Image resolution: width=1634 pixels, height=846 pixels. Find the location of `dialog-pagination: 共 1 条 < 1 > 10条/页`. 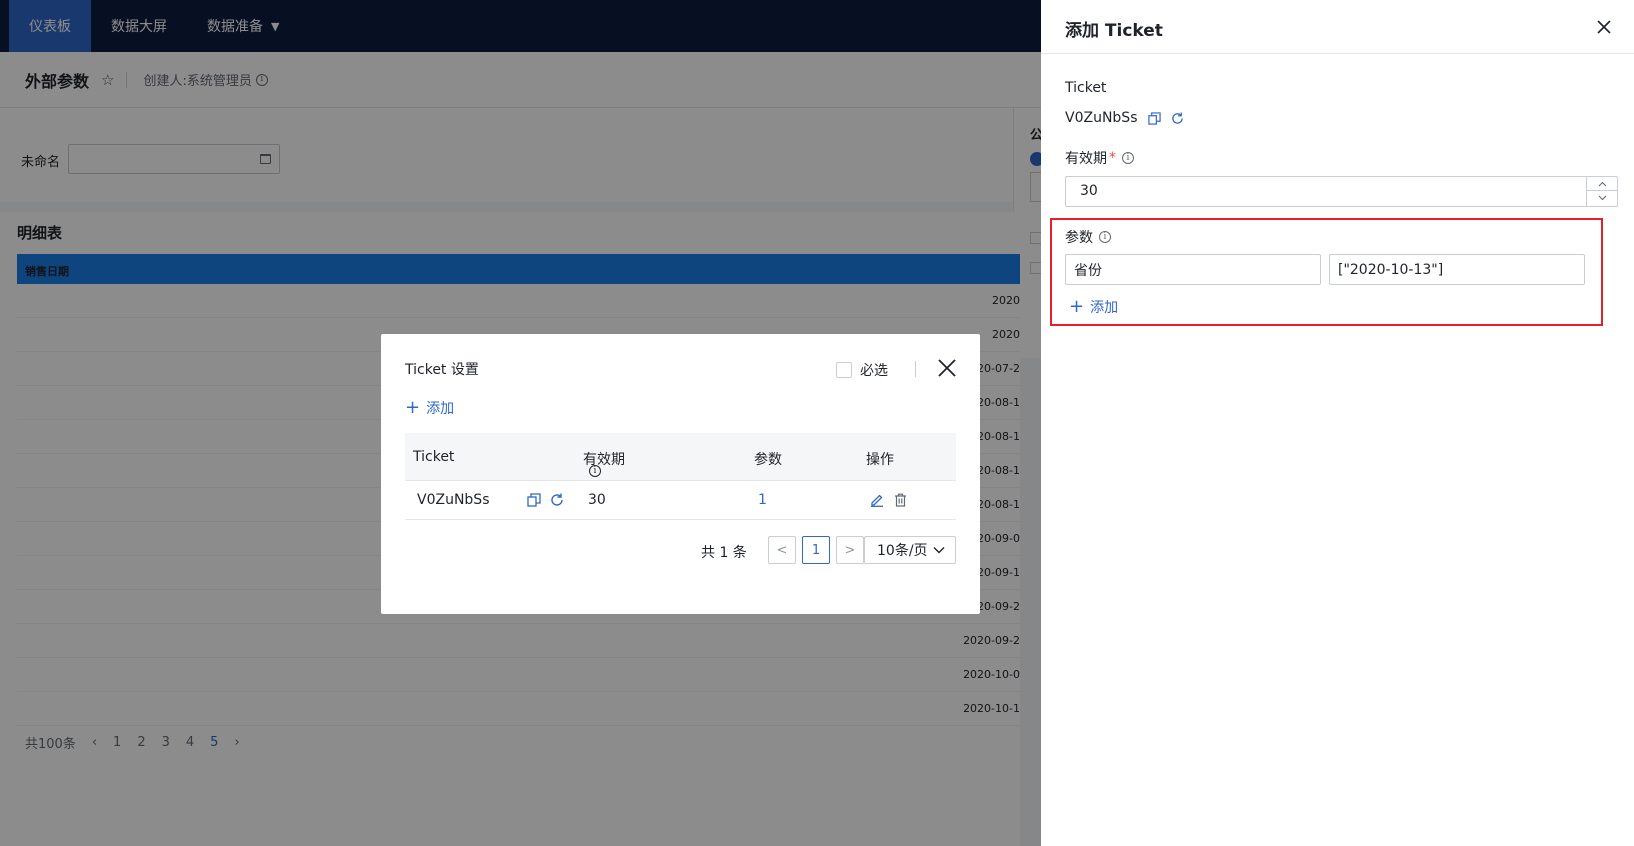

dialog-pagination: 共 1 条 < 1 > 10条/页 is located at coordinates (680, 551).